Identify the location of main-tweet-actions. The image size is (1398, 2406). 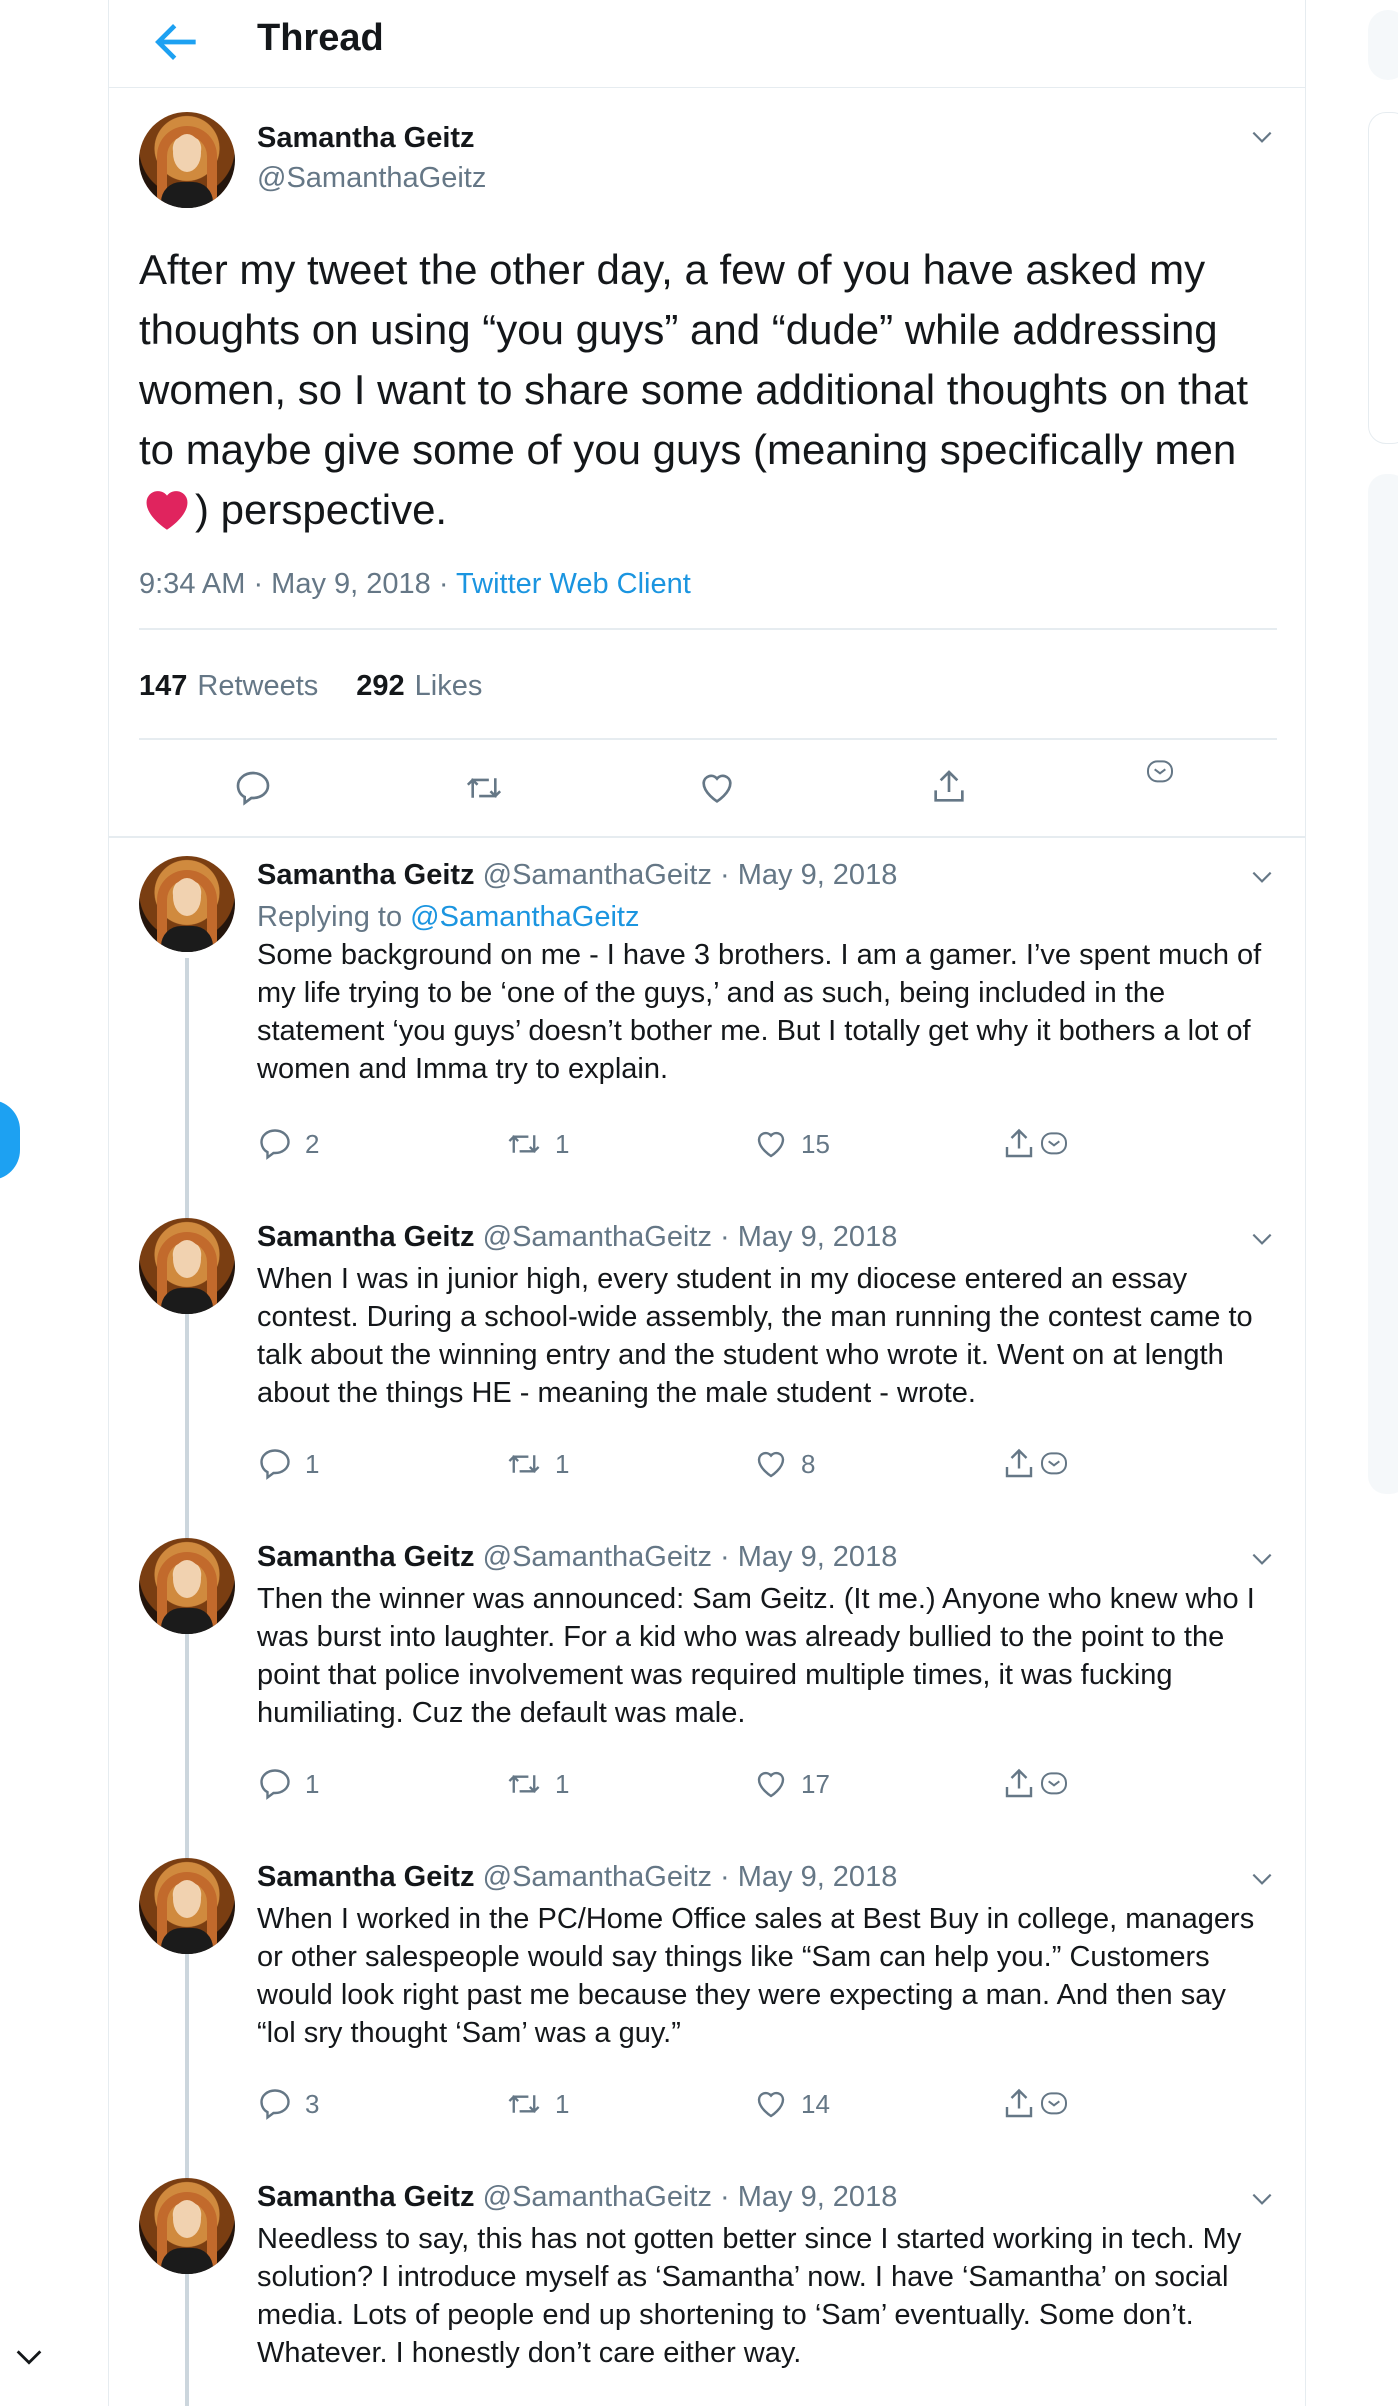
(707, 787).